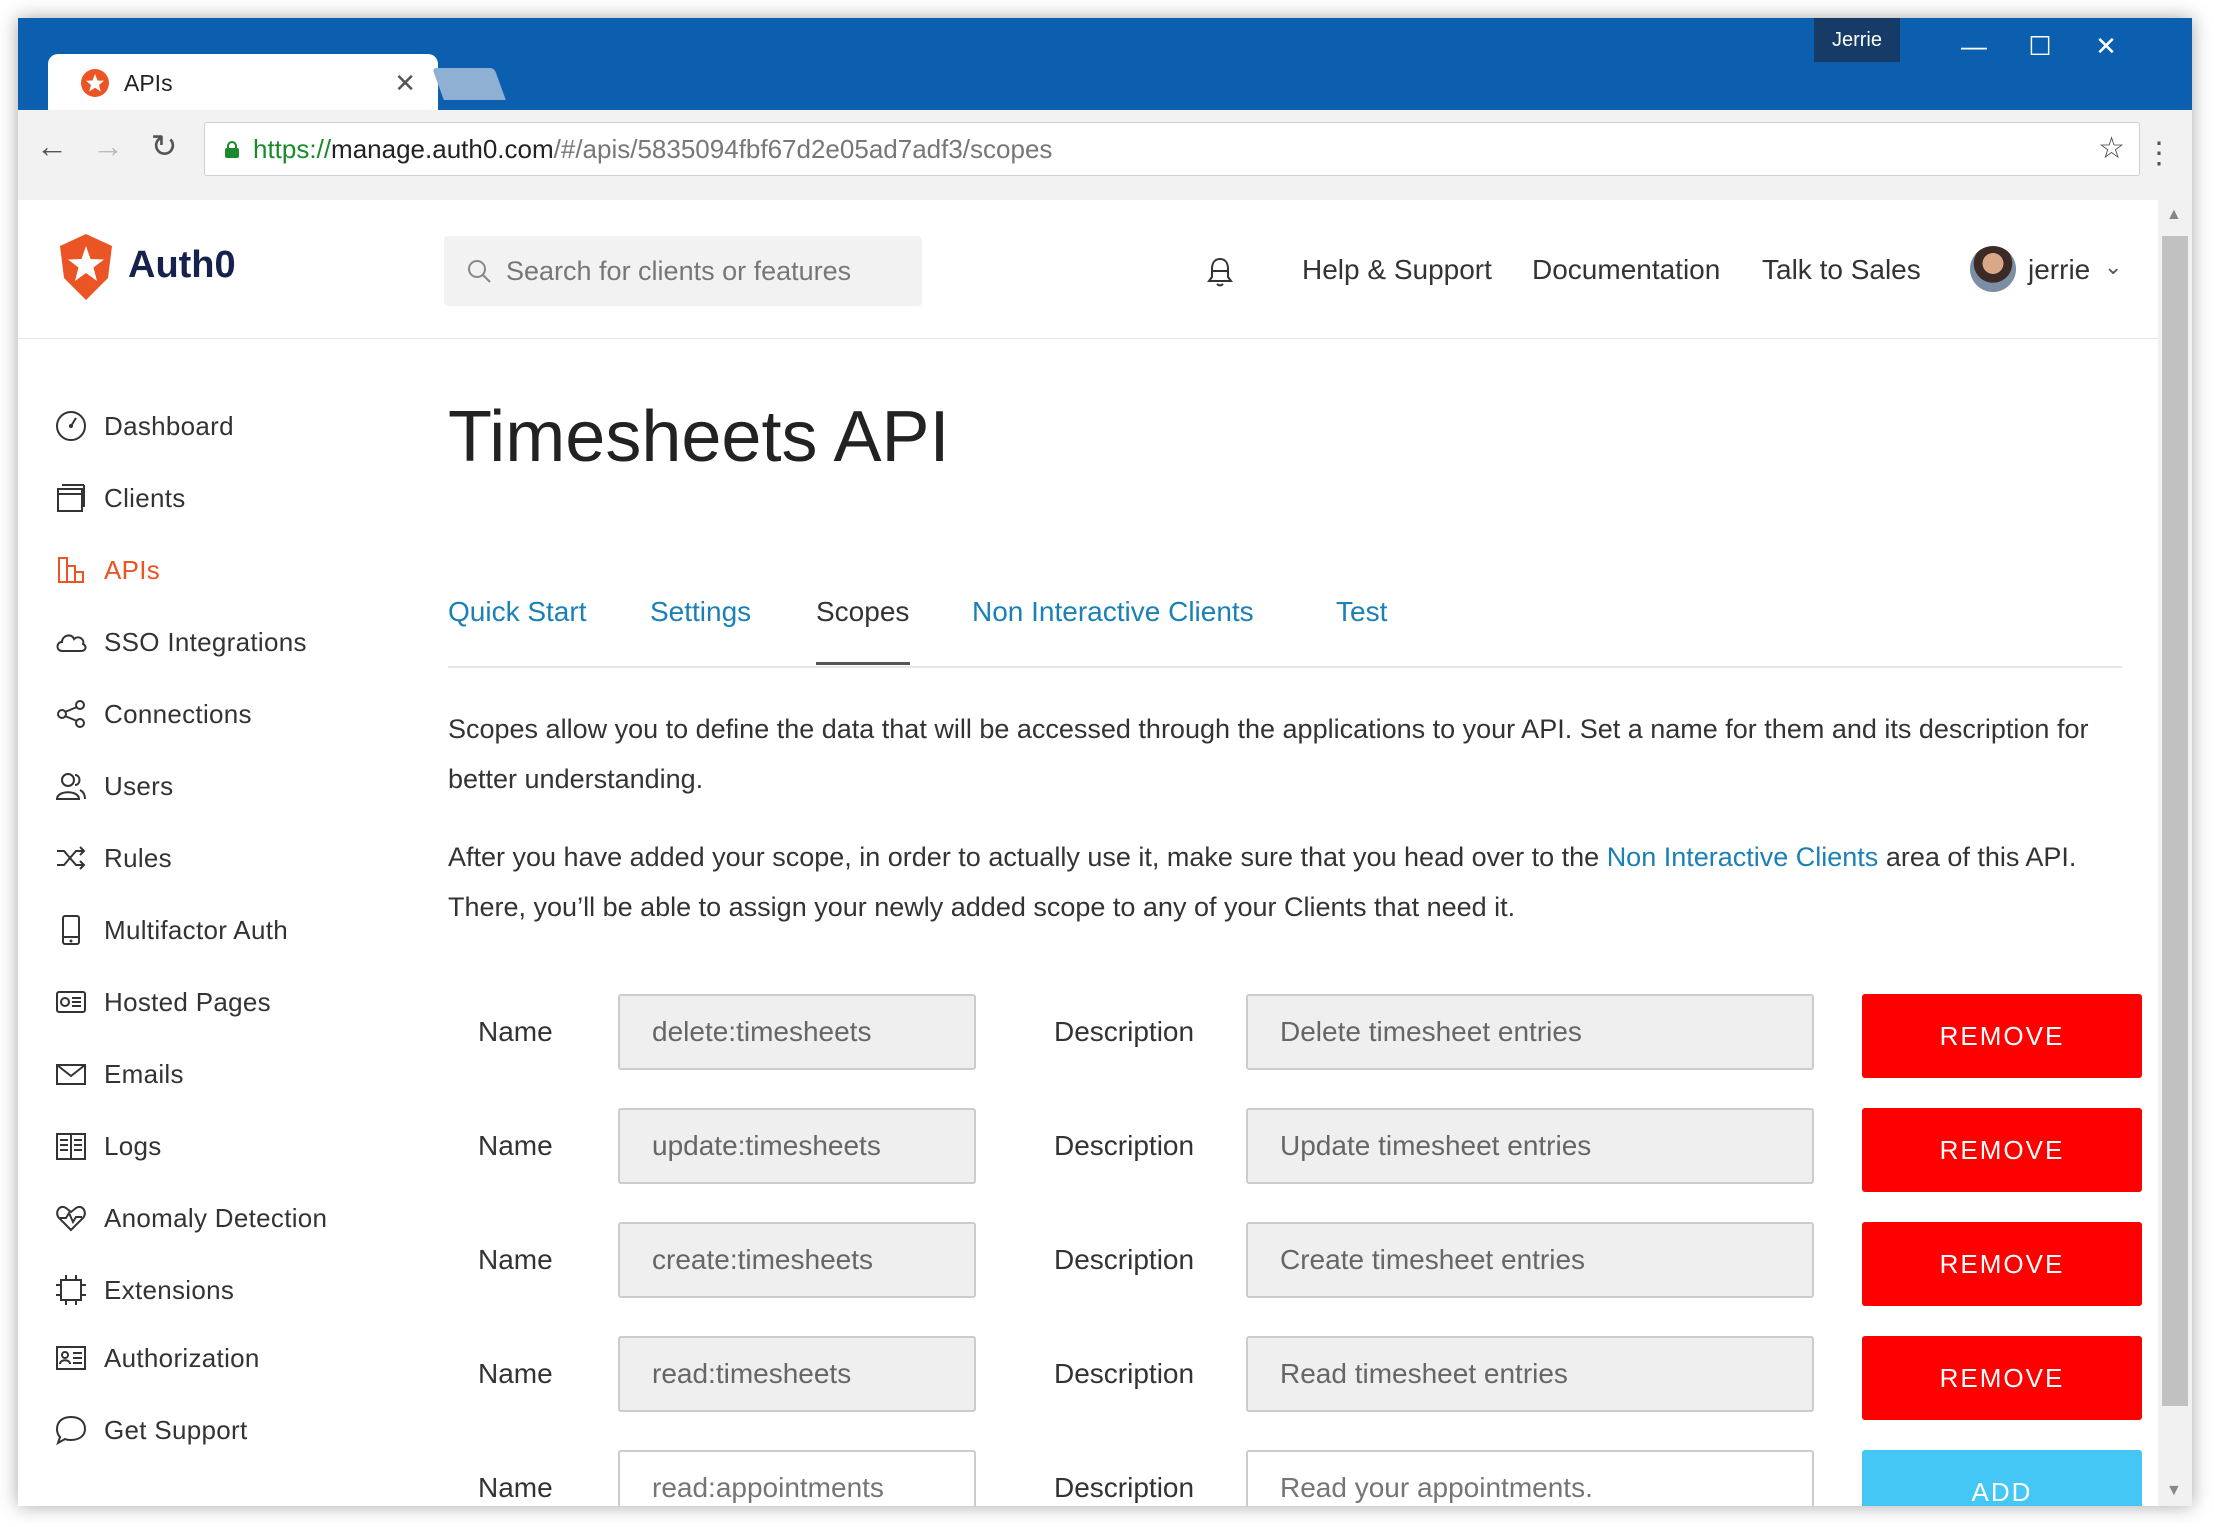 Image resolution: width=2214 pixels, height=1527 pixels. I want to click on sidebar-item-multifactor-auth: Multifactor Auth, so click(171, 930).